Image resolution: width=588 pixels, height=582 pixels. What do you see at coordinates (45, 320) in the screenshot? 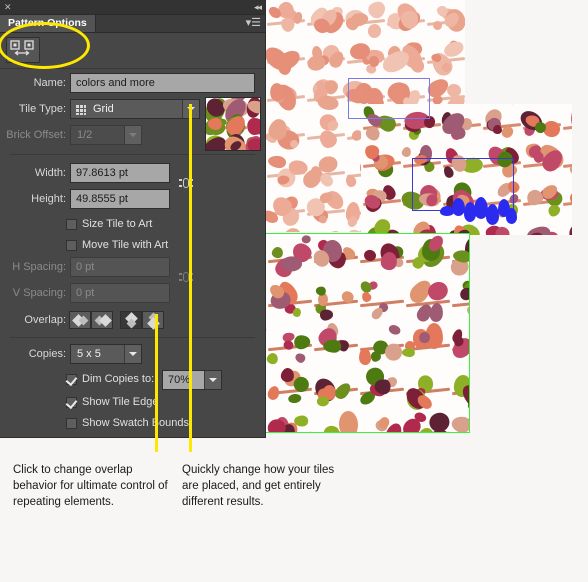
I see `overlap-label: Overlap:` at bounding box center [45, 320].